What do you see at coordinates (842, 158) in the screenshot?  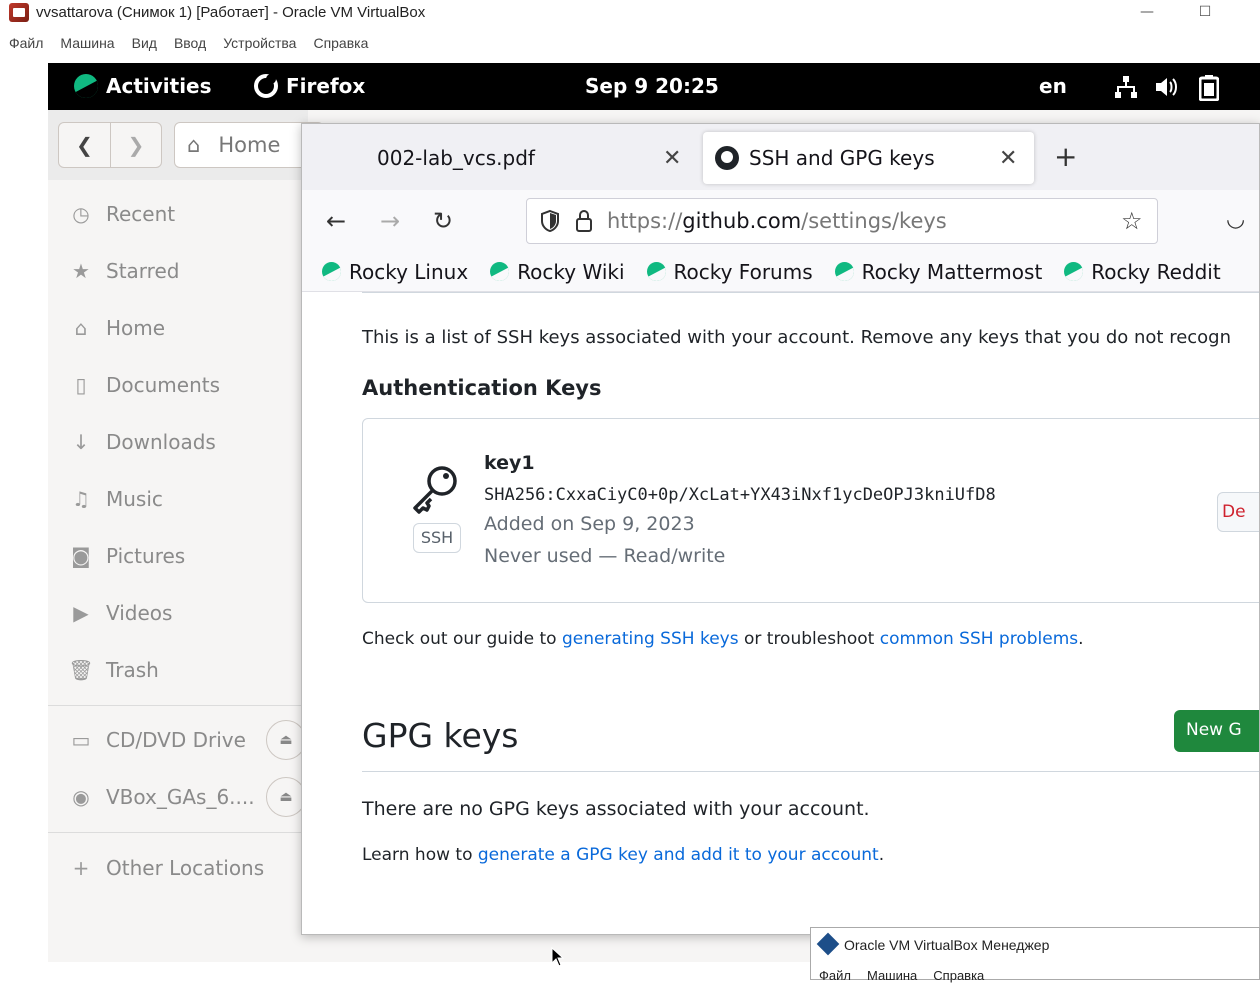 I see `tab-label: SSH and GPG keys` at bounding box center [842, 158].